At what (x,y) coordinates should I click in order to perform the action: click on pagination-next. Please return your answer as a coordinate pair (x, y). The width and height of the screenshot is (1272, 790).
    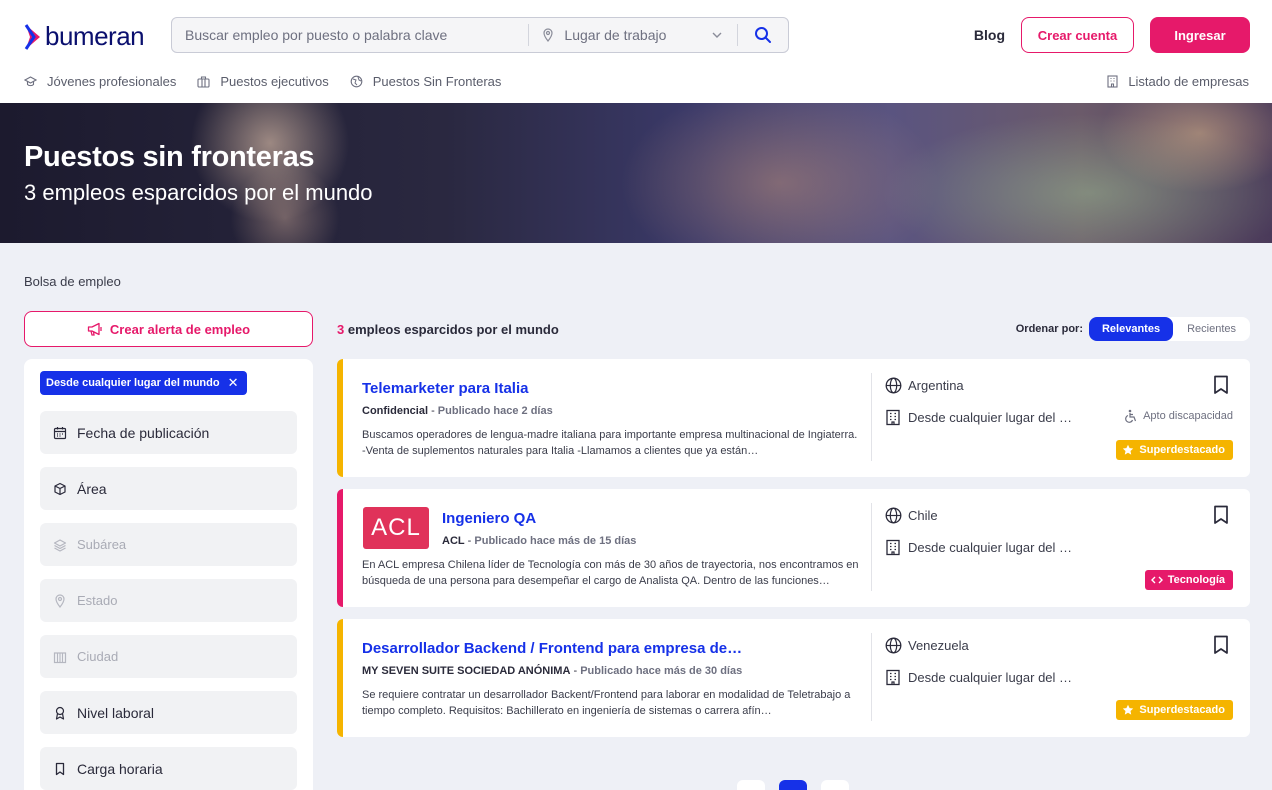
    Looking at the image, I should click on (835, 785).